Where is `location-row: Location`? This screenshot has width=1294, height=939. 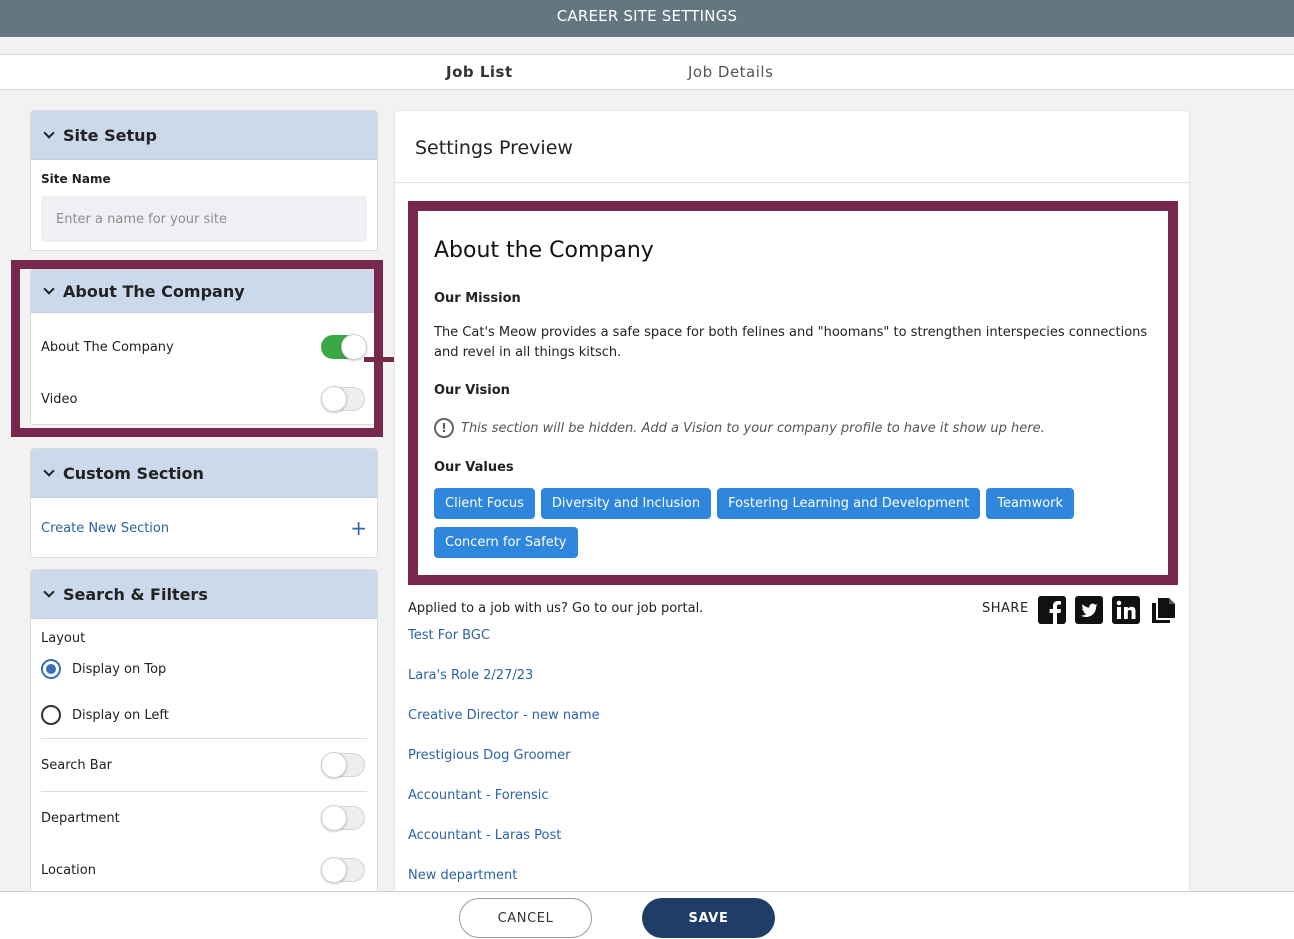
location-row: Location is located at coordinates (204, 870).